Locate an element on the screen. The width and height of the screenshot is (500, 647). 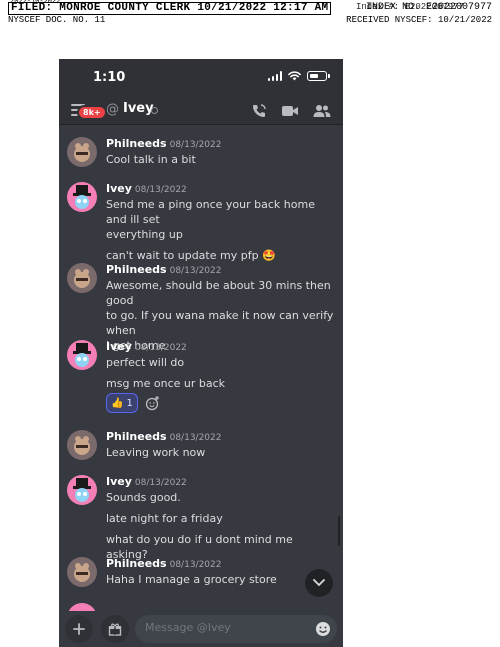
filed-overlay-text: 2022-10-2022 is located at coordinates (35, 3).